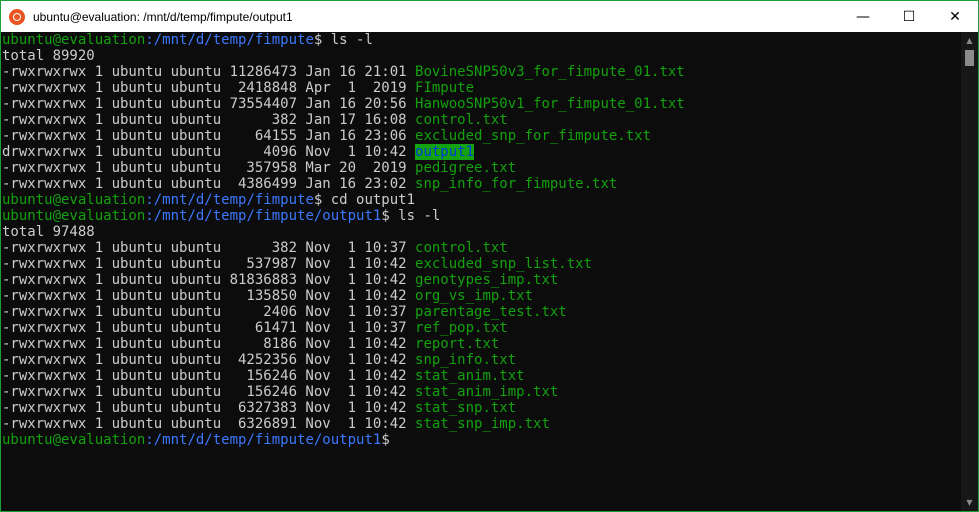 The width and height of the screenshot is (979, 512). What do you see at coordinates (457, 344) in the screenshot?
I see `file-name: report.txt` at bounding box center [457, 344].